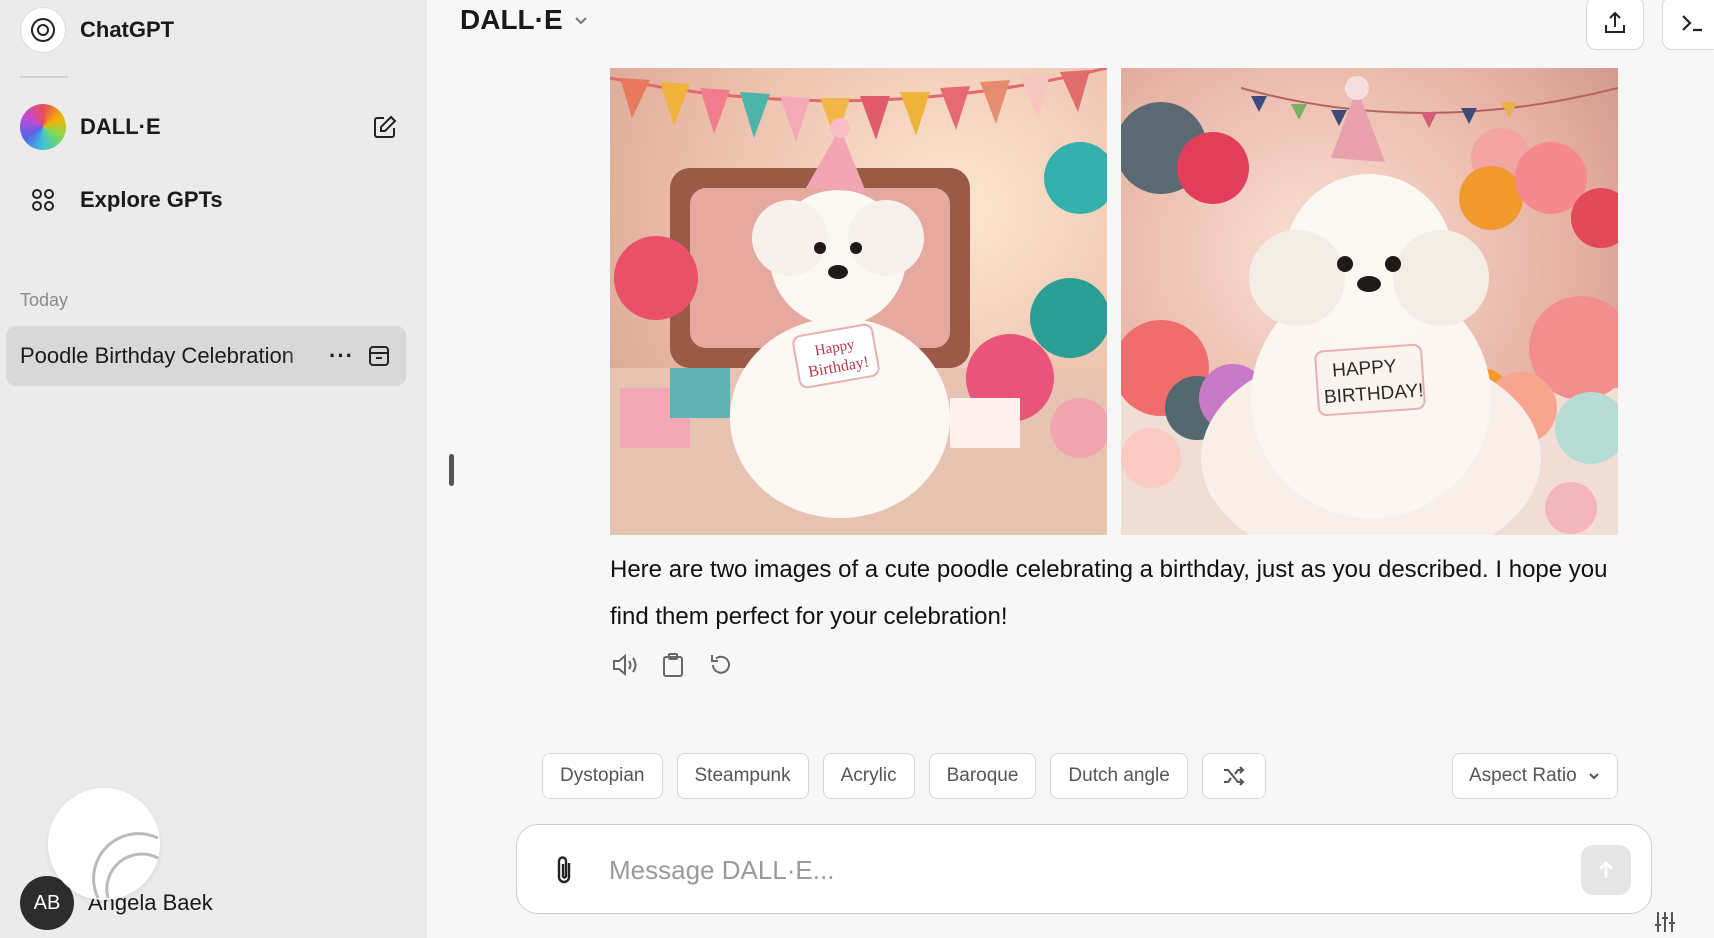  I want to click on generated-image-1: Happy Birthday!, so click(858, 301).